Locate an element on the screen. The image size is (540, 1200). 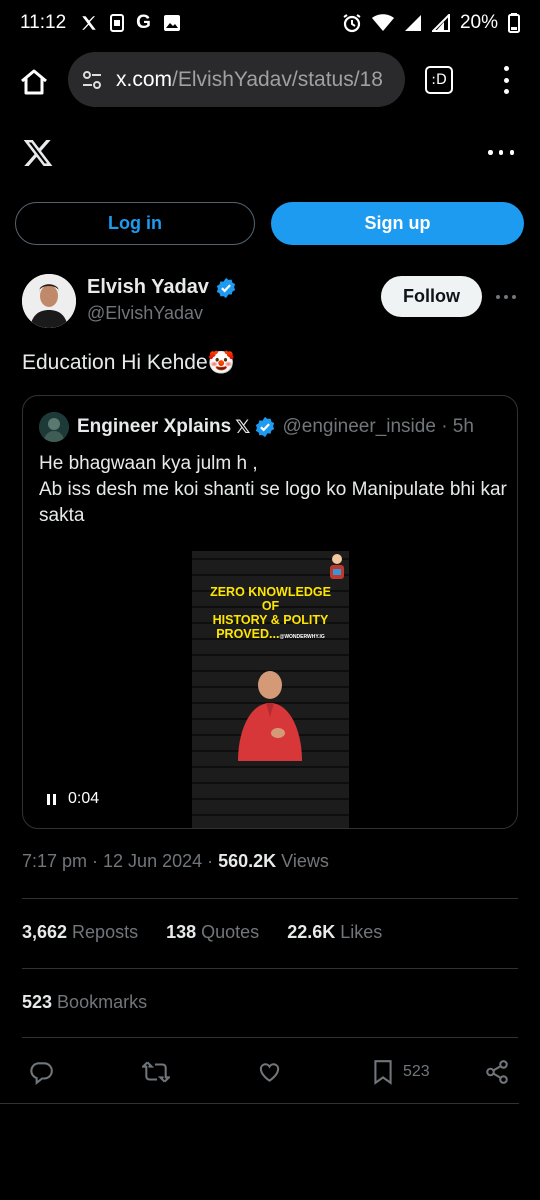
tweet-text: Education Hi Kehde 🤡 is located at coordinates (128, 363).